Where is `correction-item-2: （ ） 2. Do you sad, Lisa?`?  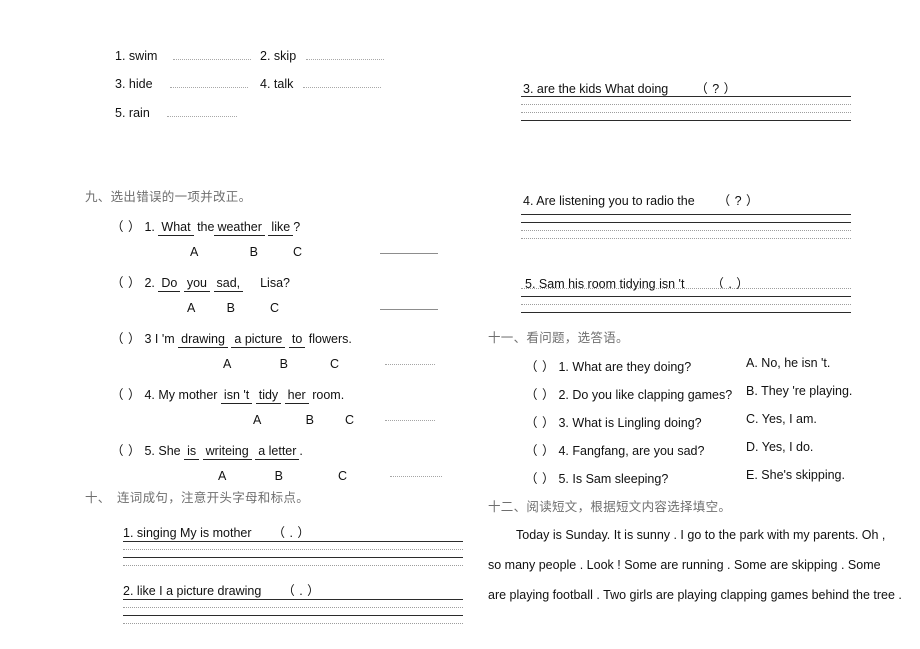 correction-item-2: （ ） 2. Do you sad, Lisa? is located at coordinates (200, 282).